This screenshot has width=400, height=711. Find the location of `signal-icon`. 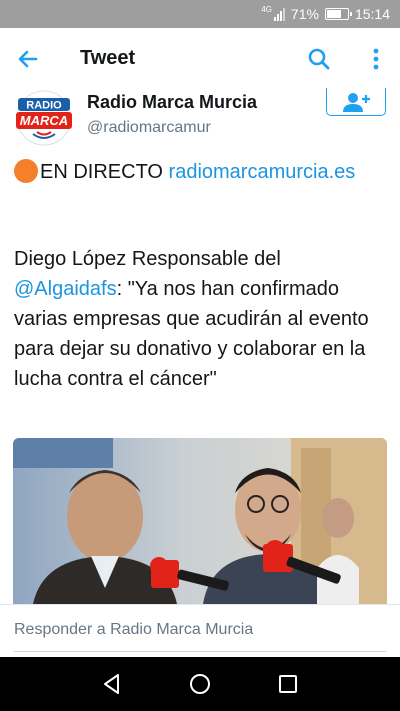

signal-icon is located at coordinates (279, 14).